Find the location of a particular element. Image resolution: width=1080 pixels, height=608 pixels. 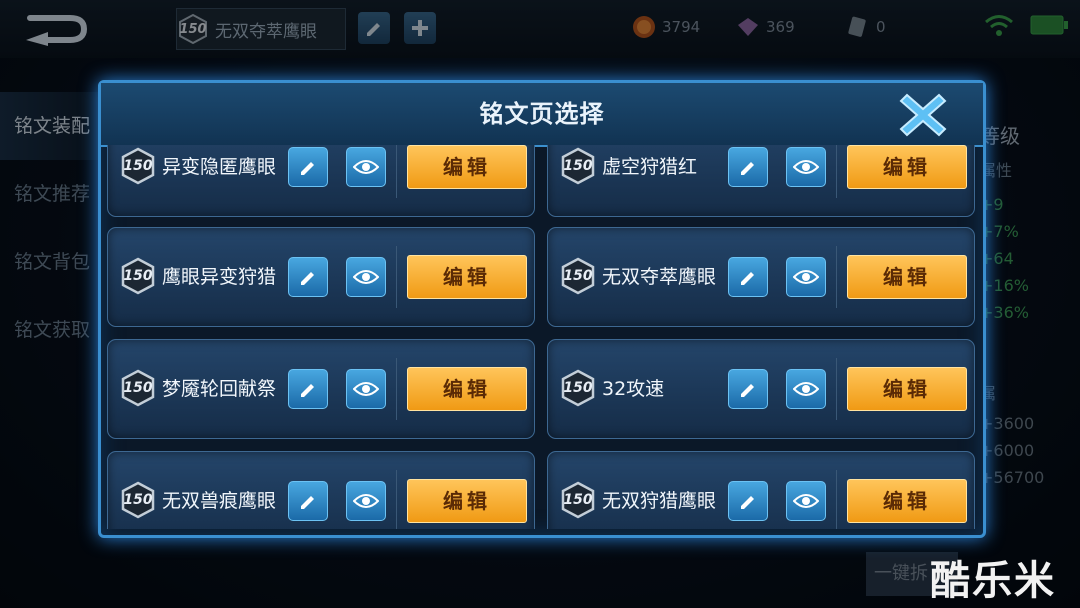

rune-page-card: 150 无双狩猎鹰眼 编辑 is located at coordinates (761, 490).